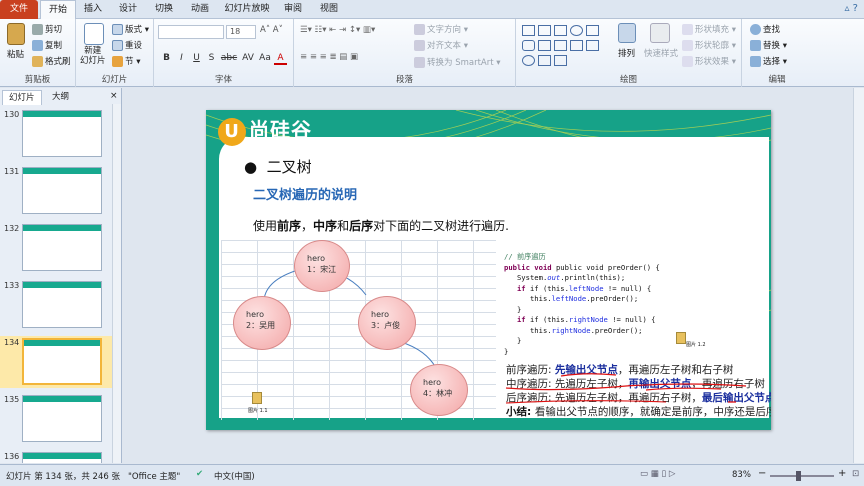 The image size is (864, 486). What do you see at coordinates (560, 30) in the screenshot?
I see `shape-line-icon` at bounding box center [560, 30].